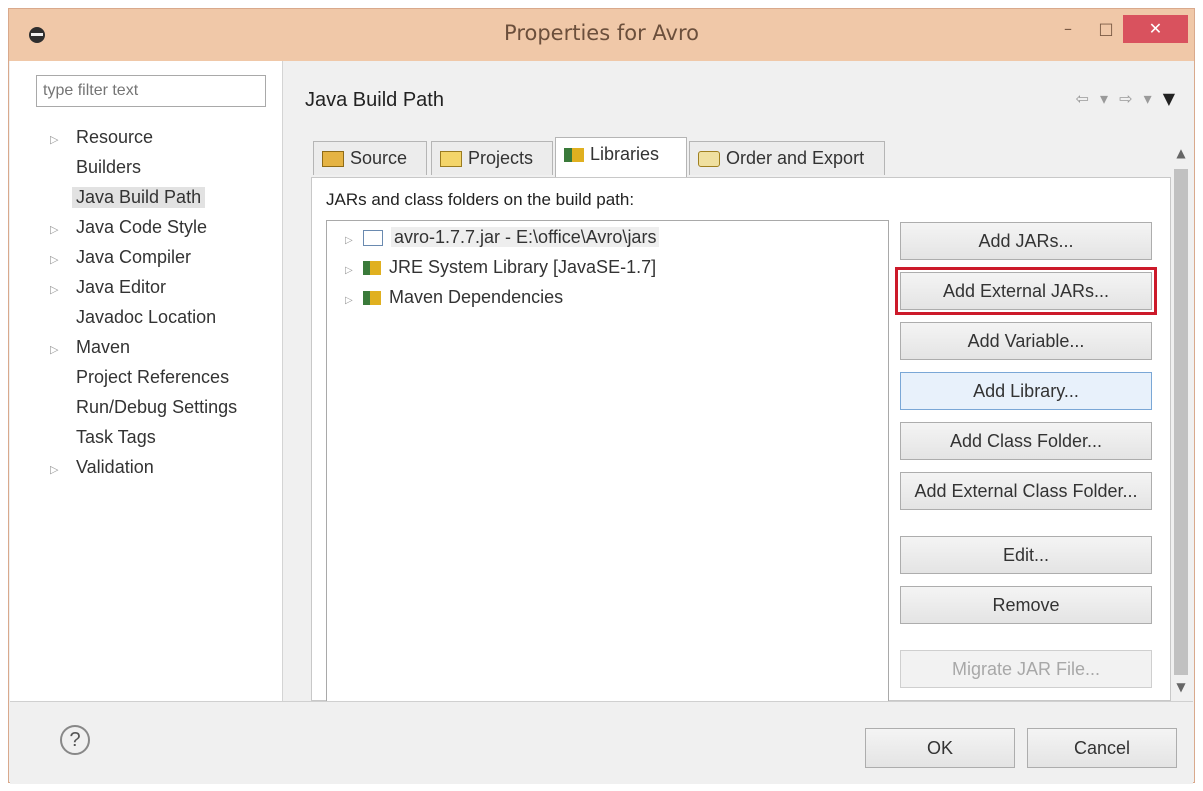 Image resolution: width=1203 pixels, height=791 pixels. I want to click on page-title: Java Build Path, so click(374, 100).